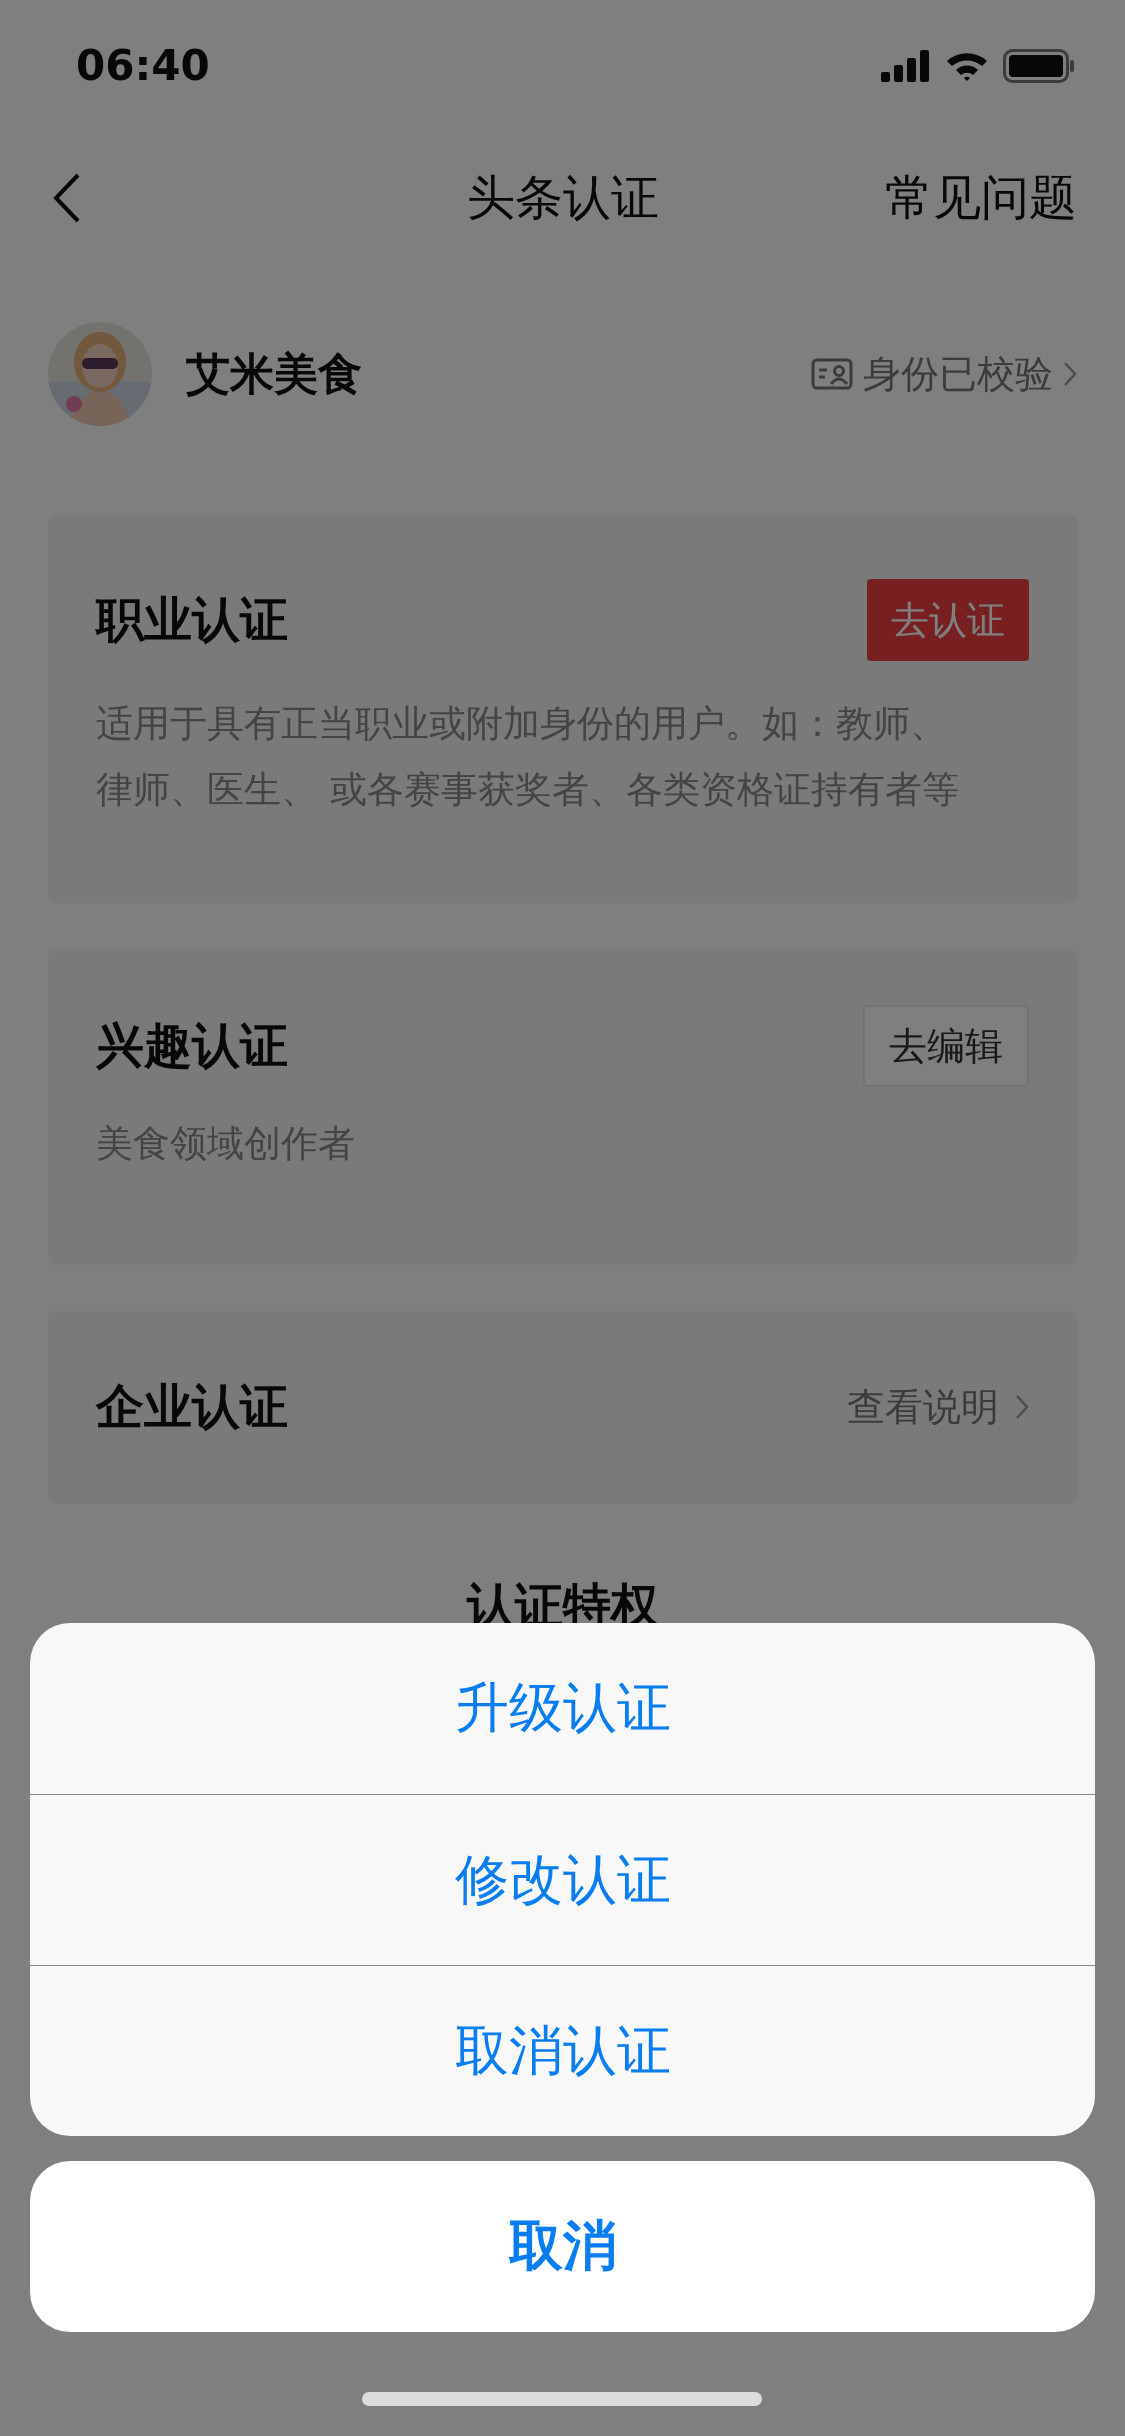  Describe the element at coordinates (67, 198) in the screenshot. I see `back-icon` at that location.